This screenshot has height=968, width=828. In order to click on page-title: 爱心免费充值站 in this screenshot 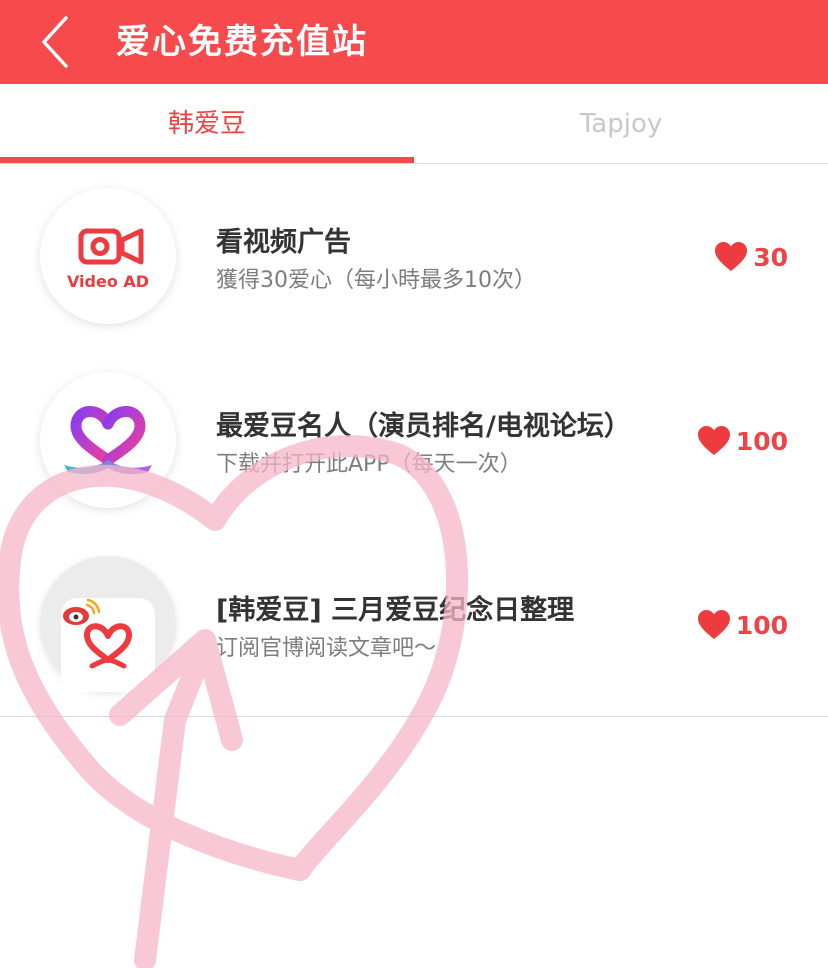, I will do `click(242, 42)`.